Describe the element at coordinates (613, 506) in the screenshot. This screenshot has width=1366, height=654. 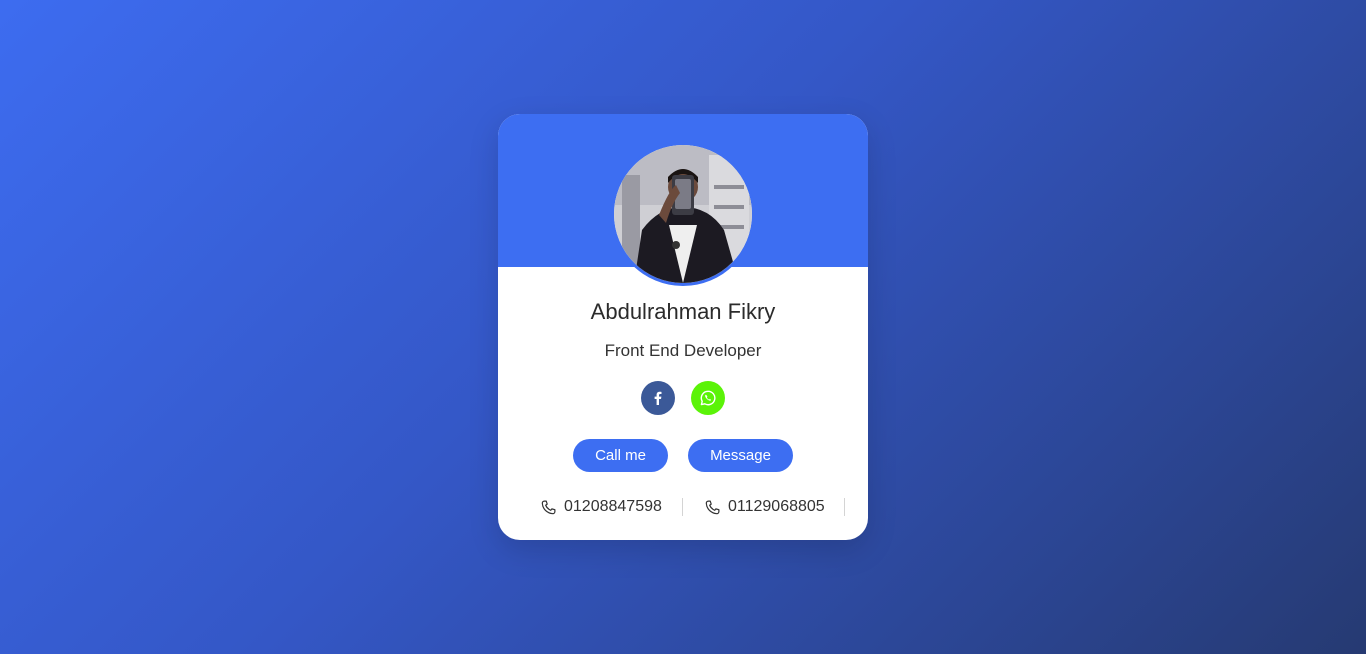
I see `phone-number-text: 01208847598` at that location.